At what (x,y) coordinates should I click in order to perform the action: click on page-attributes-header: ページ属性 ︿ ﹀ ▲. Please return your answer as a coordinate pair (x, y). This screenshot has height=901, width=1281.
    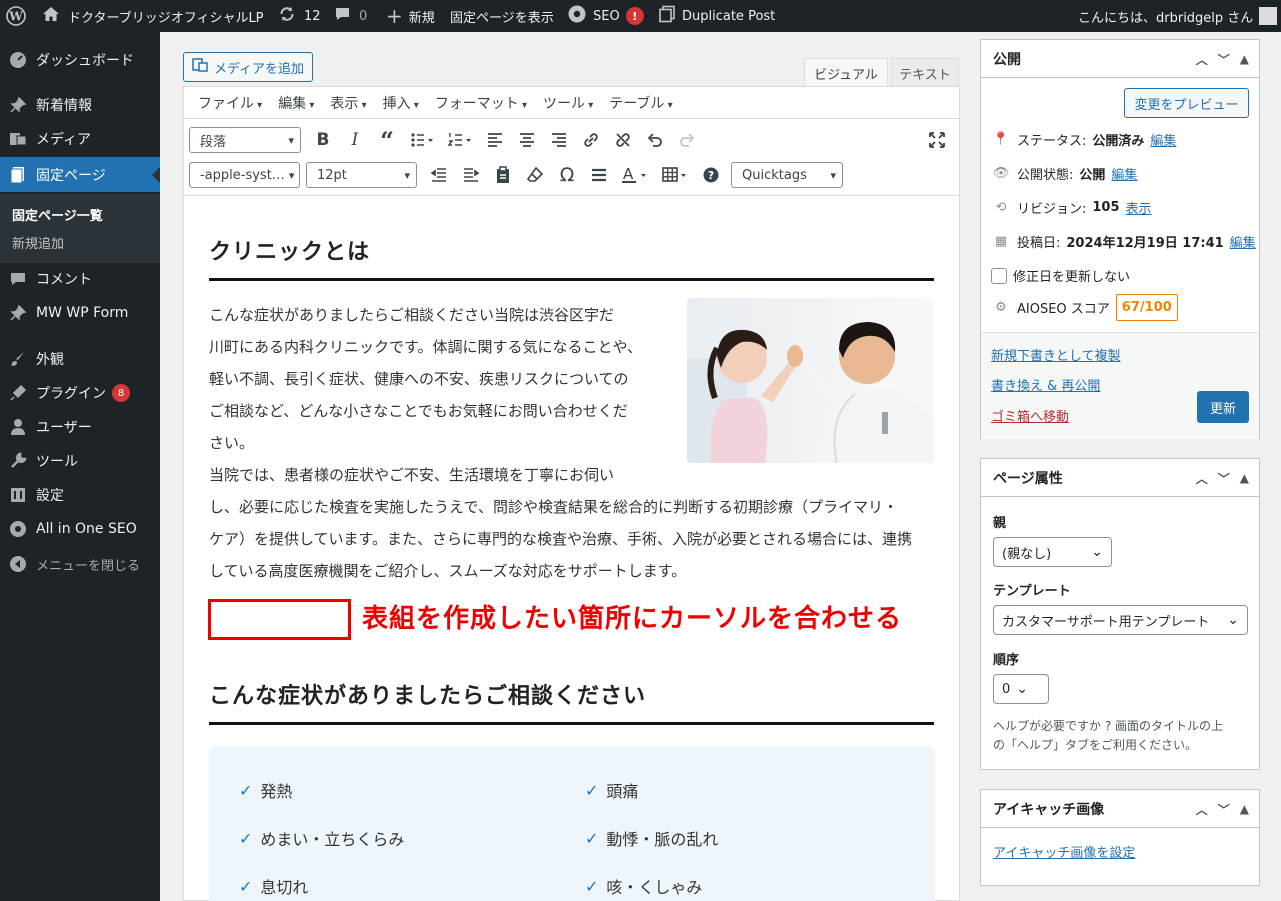
    Looking at the image, I should click on (1120, 478).